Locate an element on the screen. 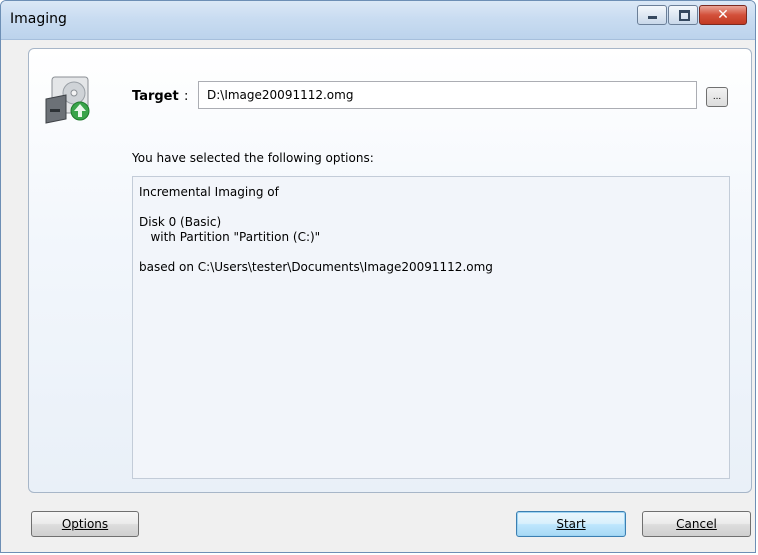 The image size is (758, 555). target-colon: : is located at coordinates (186, 96).